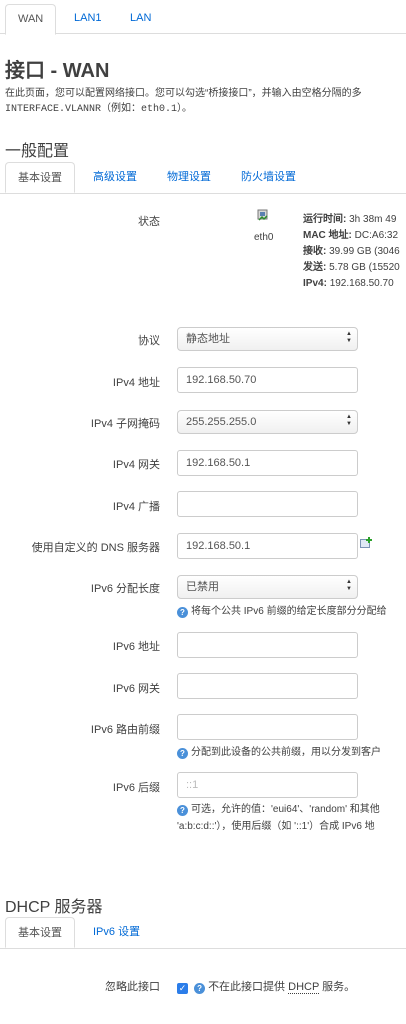 This screenshot has width=406, height=1024. What do you see at coordinates (315, 251) in the screenshot?
I see `rx-label: 接收:` at bounding box center [315, 251].